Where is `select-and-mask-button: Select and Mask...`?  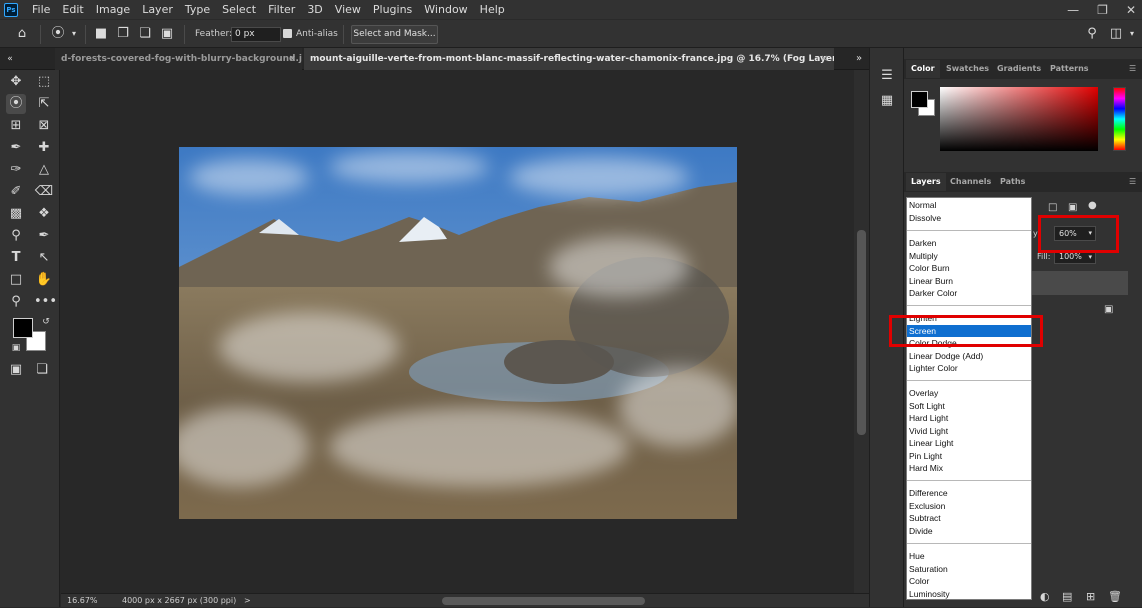
select-and-mask-button: Select and Mask... is located at coordinates (394, 34).